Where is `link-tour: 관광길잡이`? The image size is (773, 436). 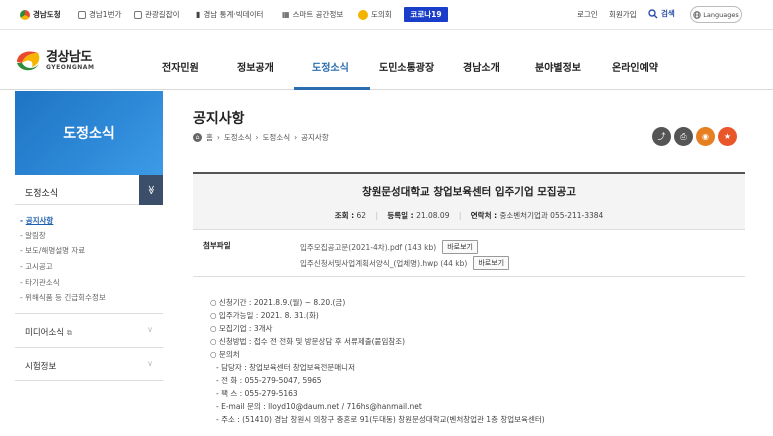 link-tour: 관광길잡이 is located at coordinates (157, 14).